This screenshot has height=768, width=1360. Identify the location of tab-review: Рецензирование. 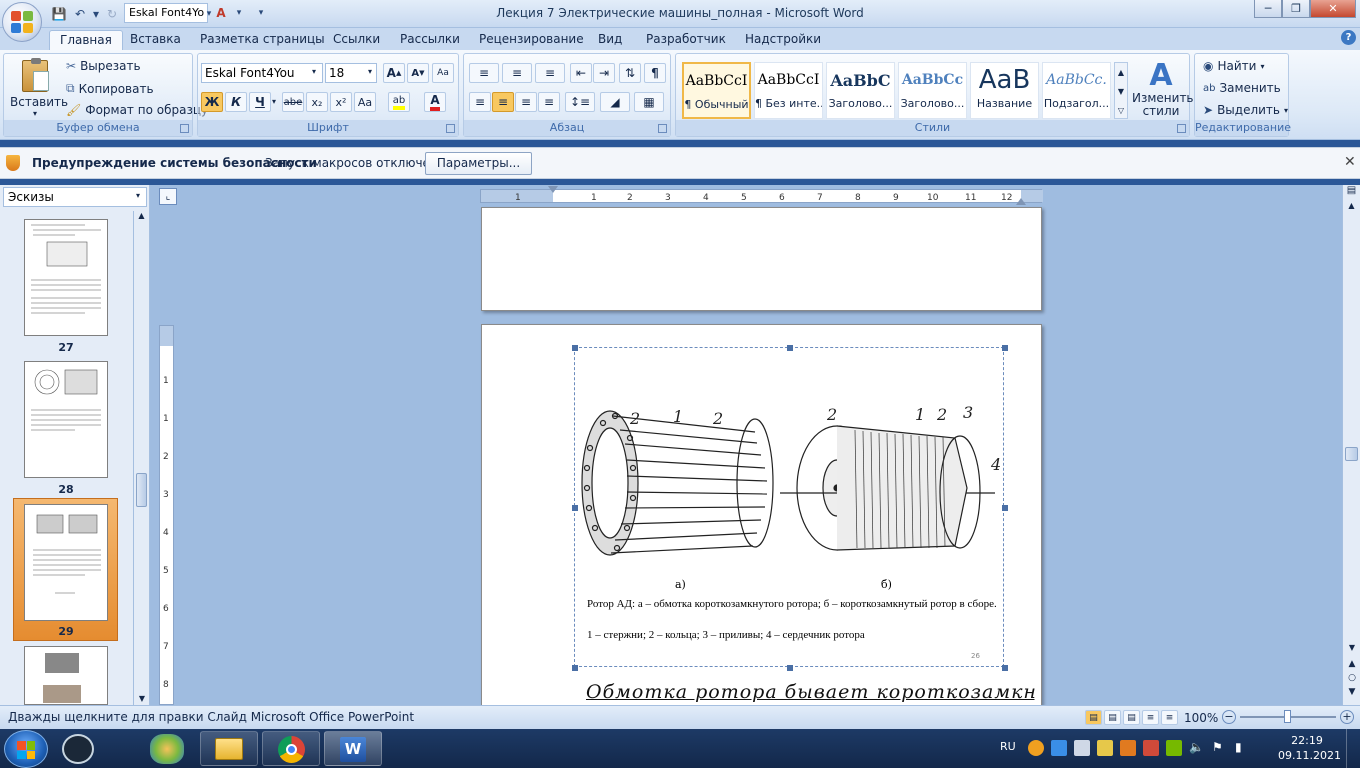
(531, 40).